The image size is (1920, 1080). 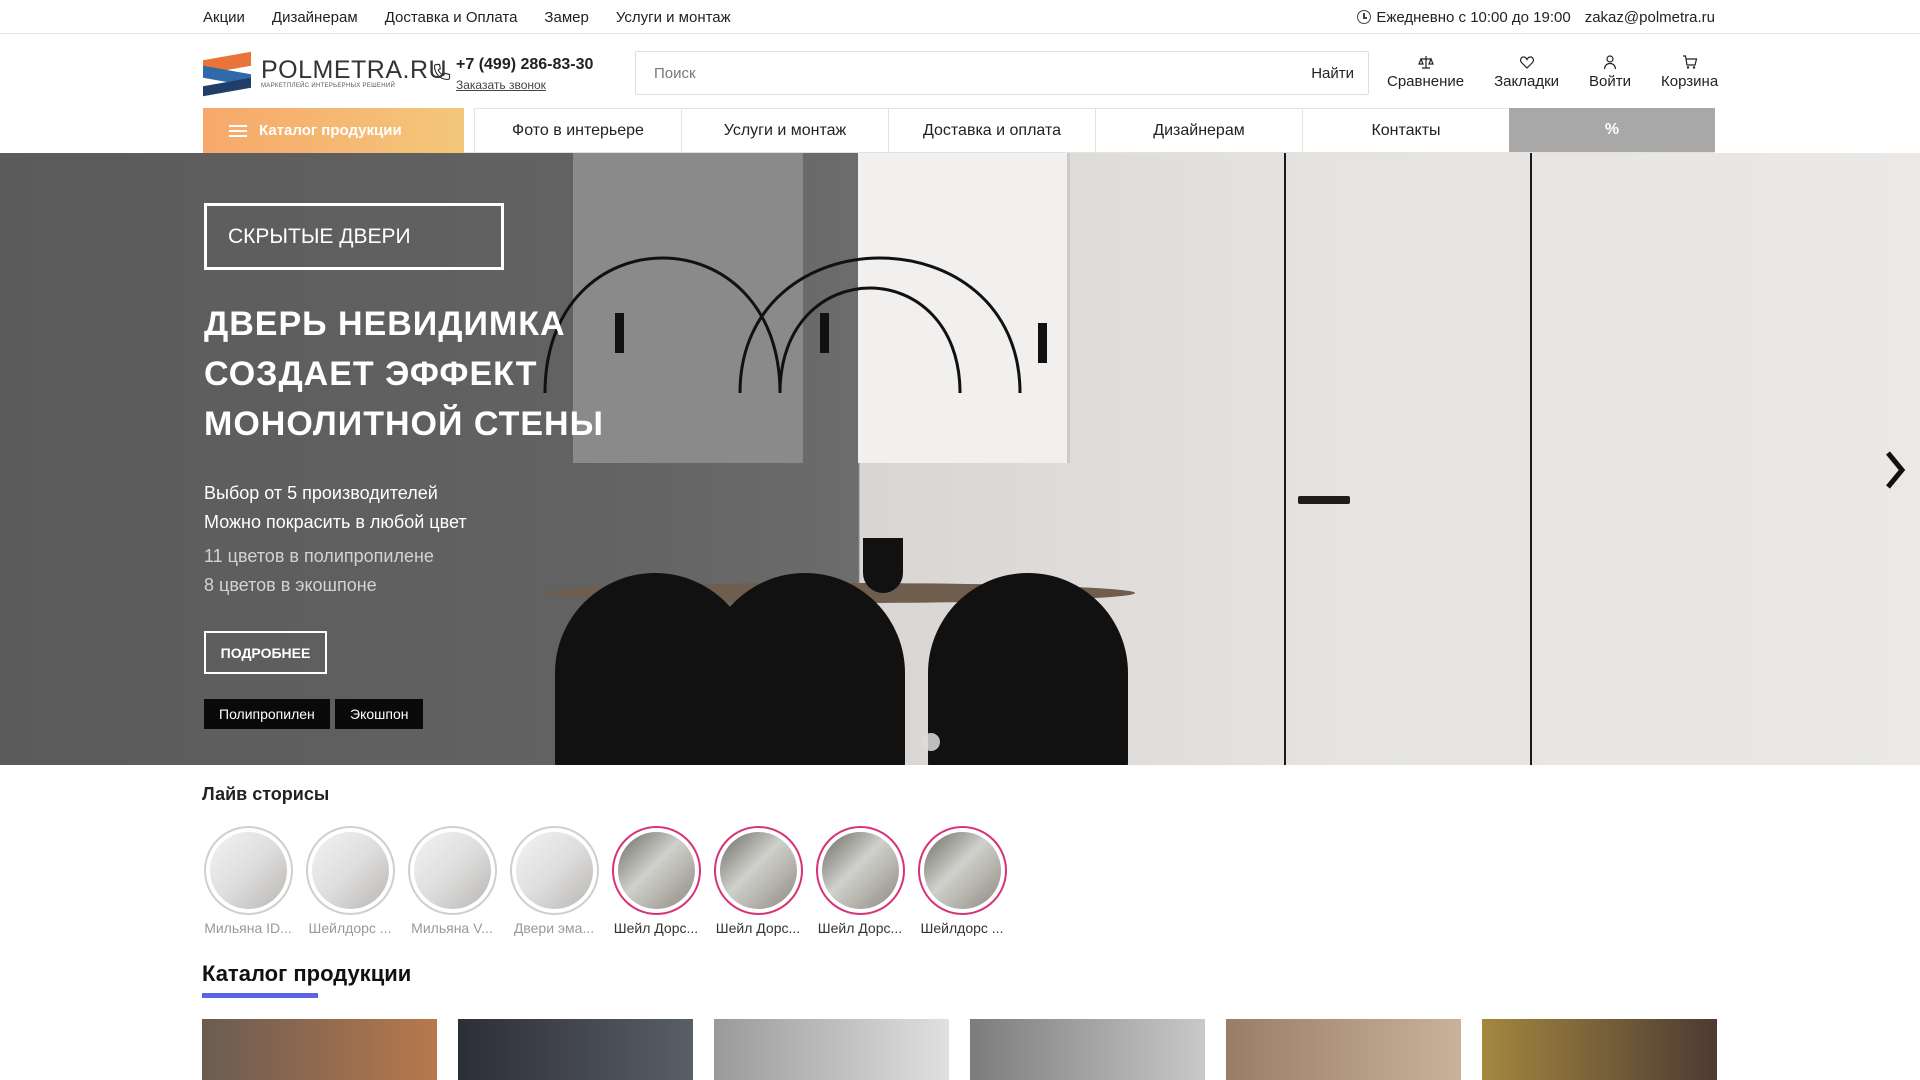 I want to click on search-bar: Найти, so click(x=1002, y=73).